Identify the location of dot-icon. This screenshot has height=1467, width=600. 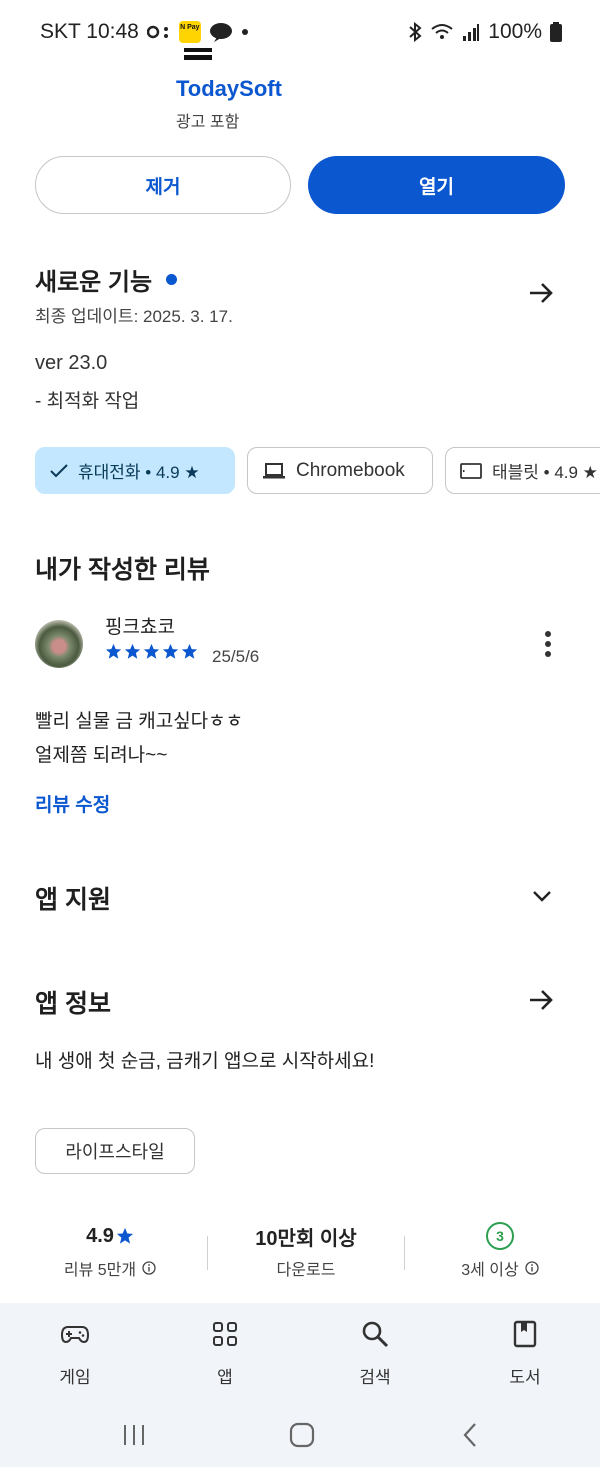
(244, 32).